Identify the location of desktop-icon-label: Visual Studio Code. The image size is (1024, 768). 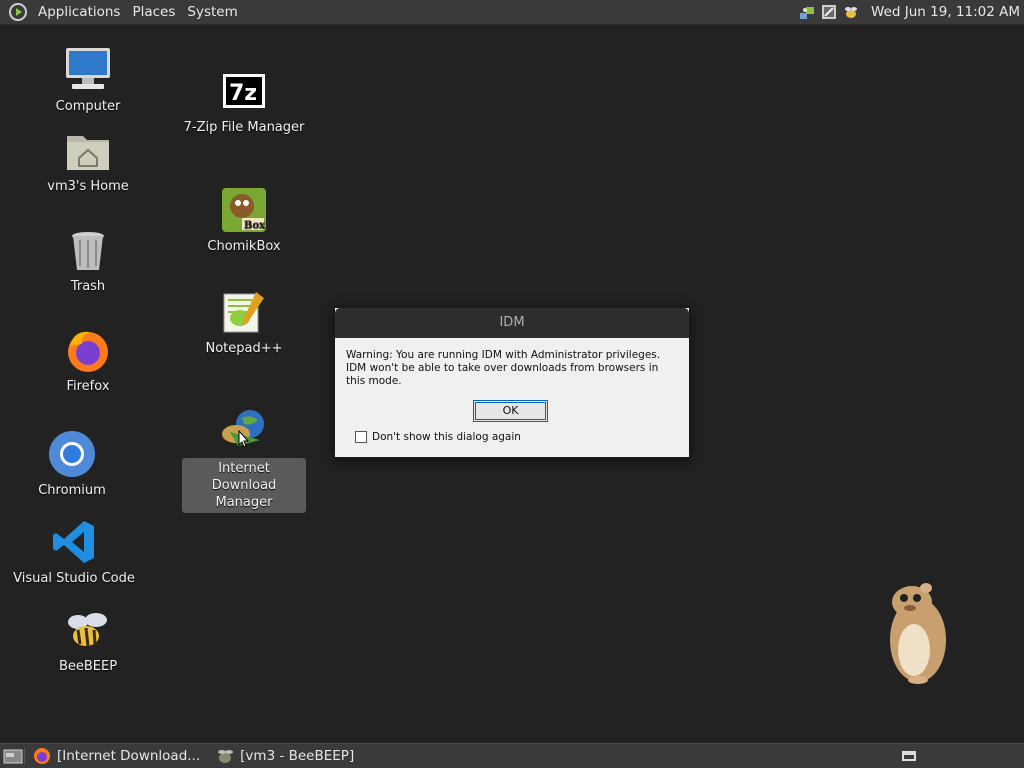
(74, 578).